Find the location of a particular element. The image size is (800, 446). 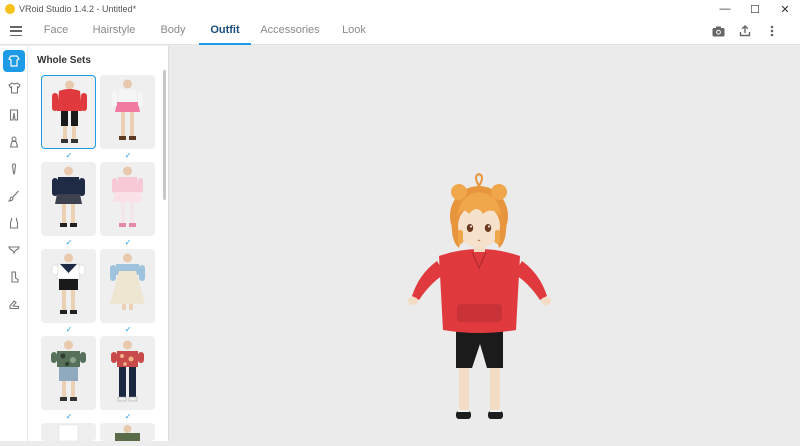

camera-icon is located at coordinates (718, 31).